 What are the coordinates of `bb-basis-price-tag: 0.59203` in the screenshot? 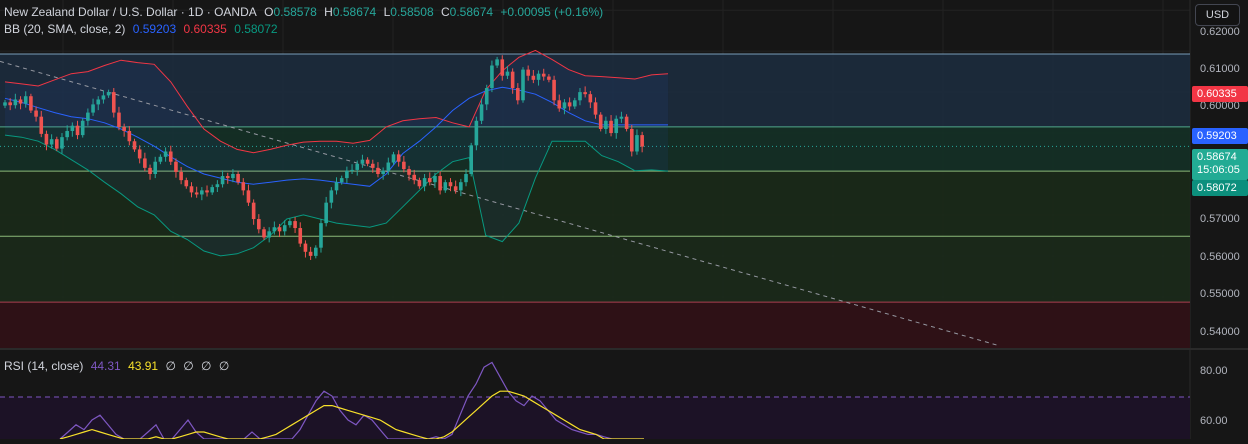 It's located at (1220, 136).